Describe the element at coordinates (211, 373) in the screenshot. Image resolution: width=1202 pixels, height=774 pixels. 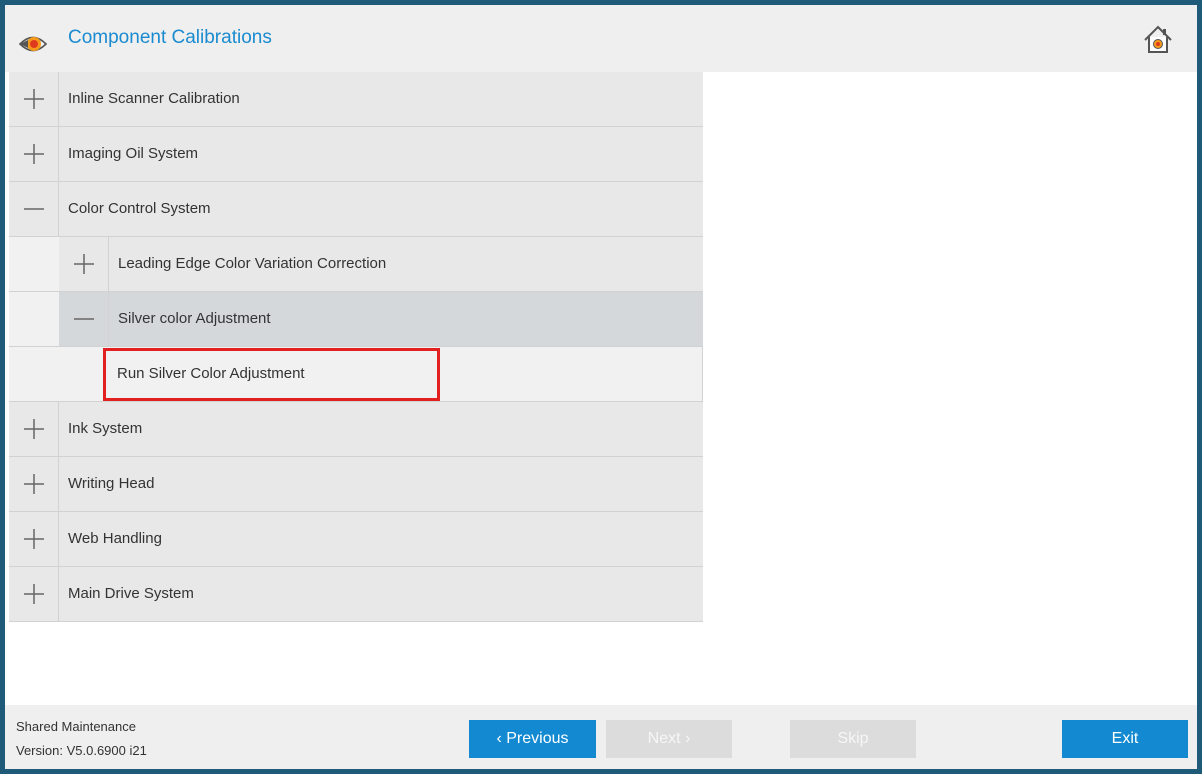
I see `tree-item-label: Run Silver Color Adjustment` at that location.